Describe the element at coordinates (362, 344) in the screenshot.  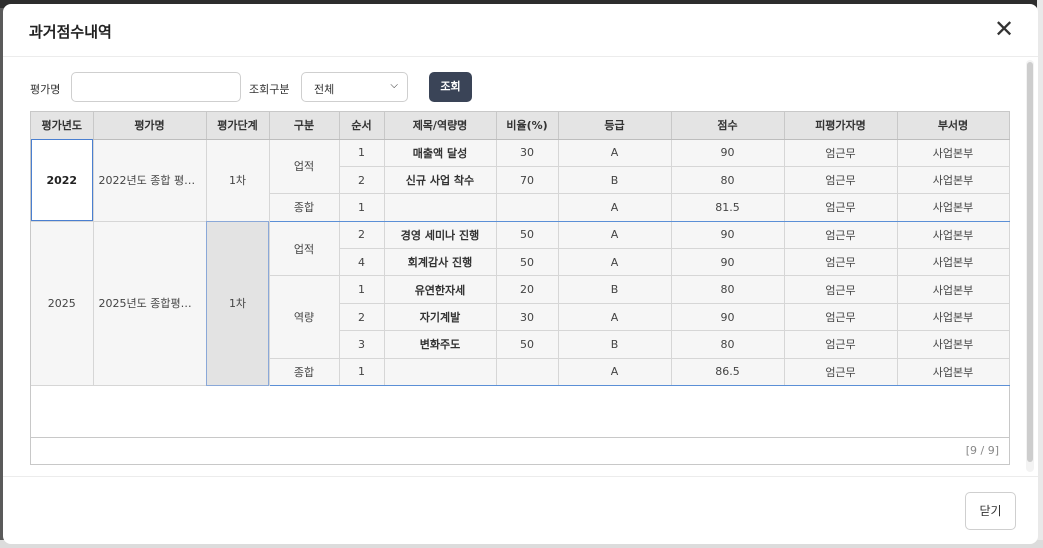
I see `cell-order: 3` at that location.